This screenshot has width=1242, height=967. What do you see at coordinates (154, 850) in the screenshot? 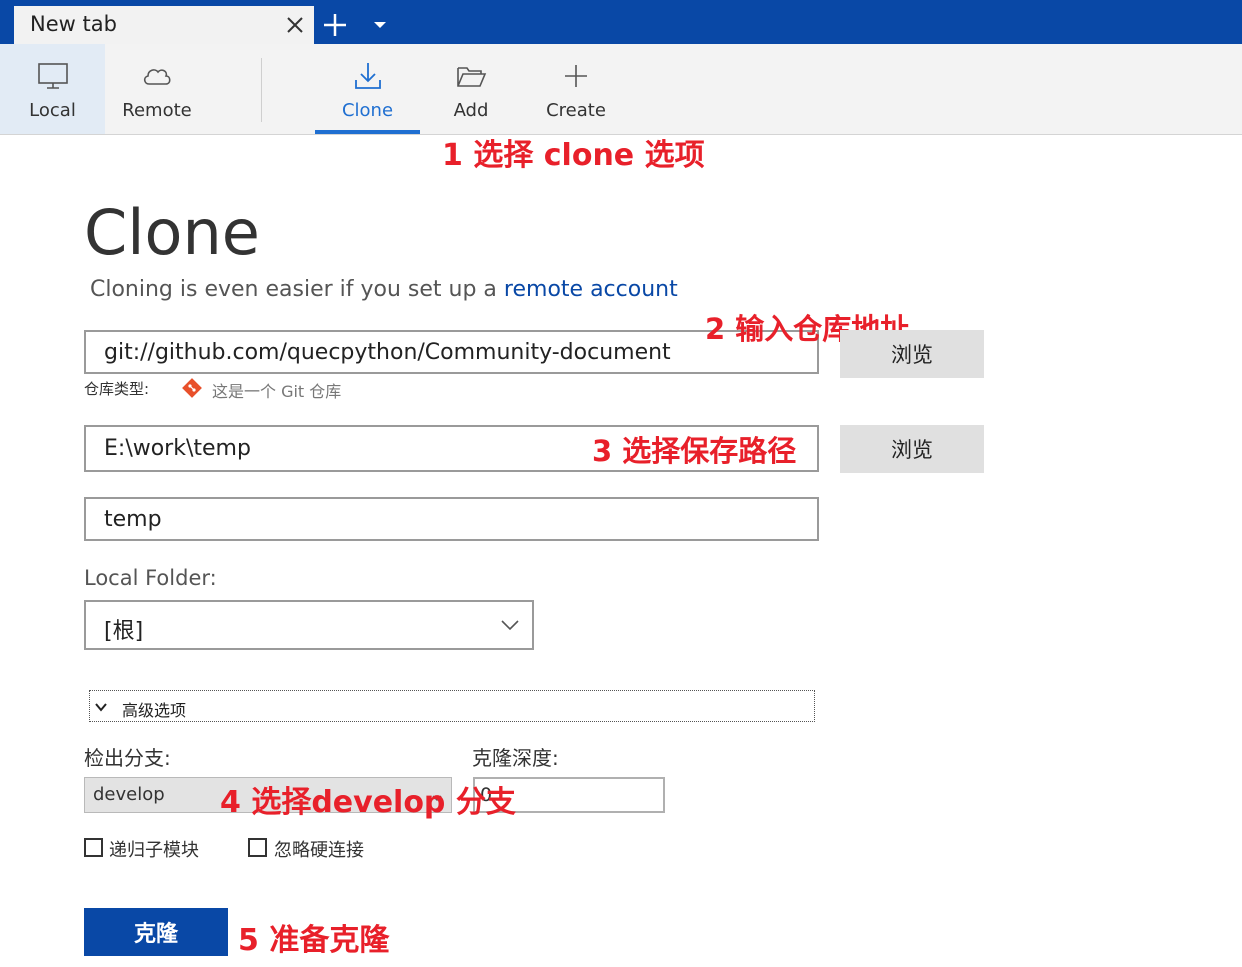
I see `recursive-submodules-label: 递归子模块` at bounding box center [154, 850].